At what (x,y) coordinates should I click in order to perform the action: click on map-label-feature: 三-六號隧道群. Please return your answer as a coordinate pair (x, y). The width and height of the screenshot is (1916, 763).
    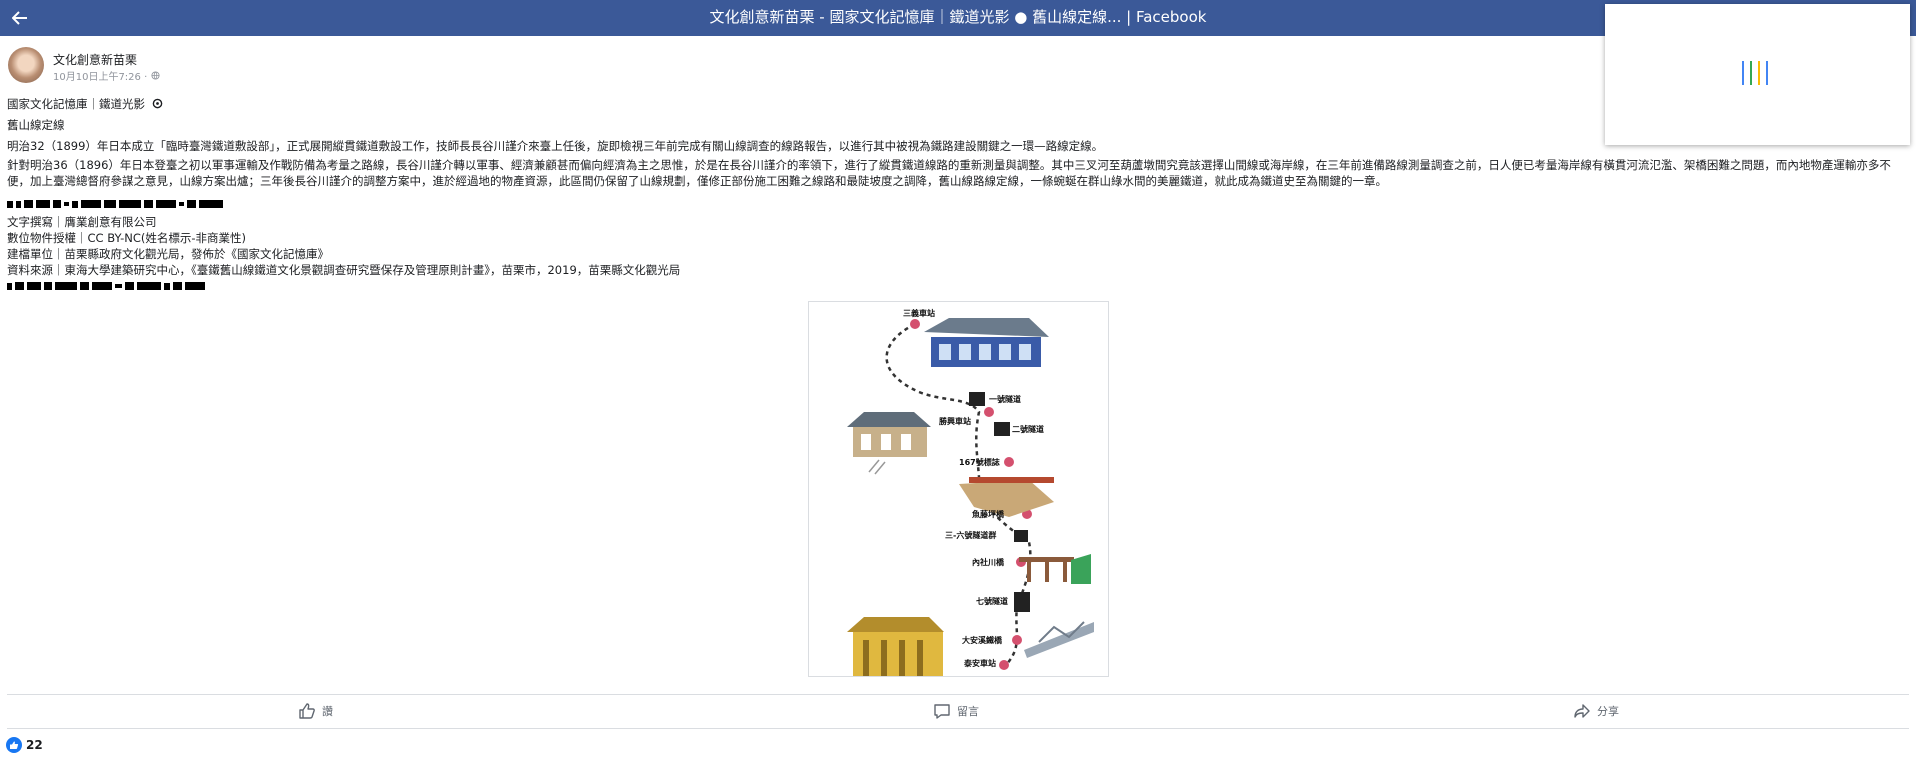
    Looking at the image, I should click on (970, 535).